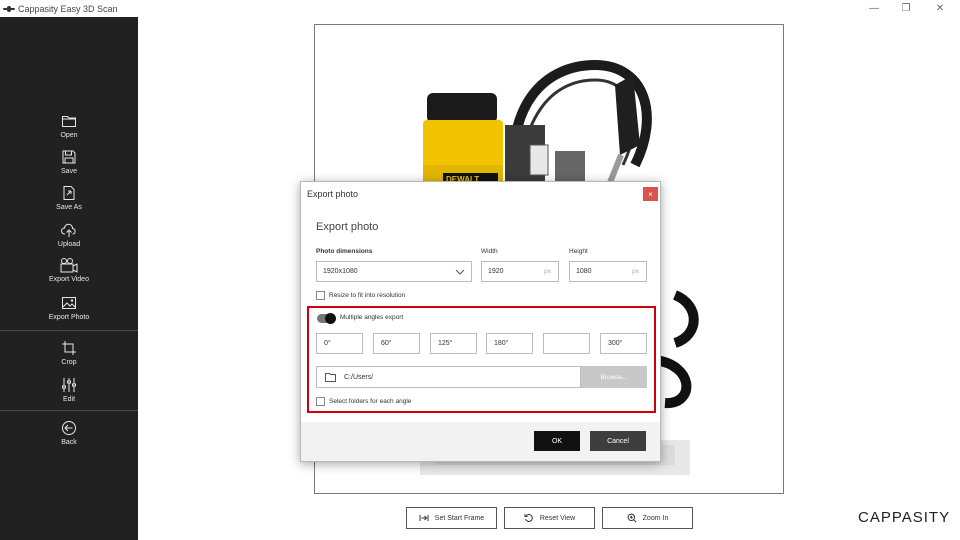 The image size is (960, 540). I want to click on highlight-box, so click(481, 359).